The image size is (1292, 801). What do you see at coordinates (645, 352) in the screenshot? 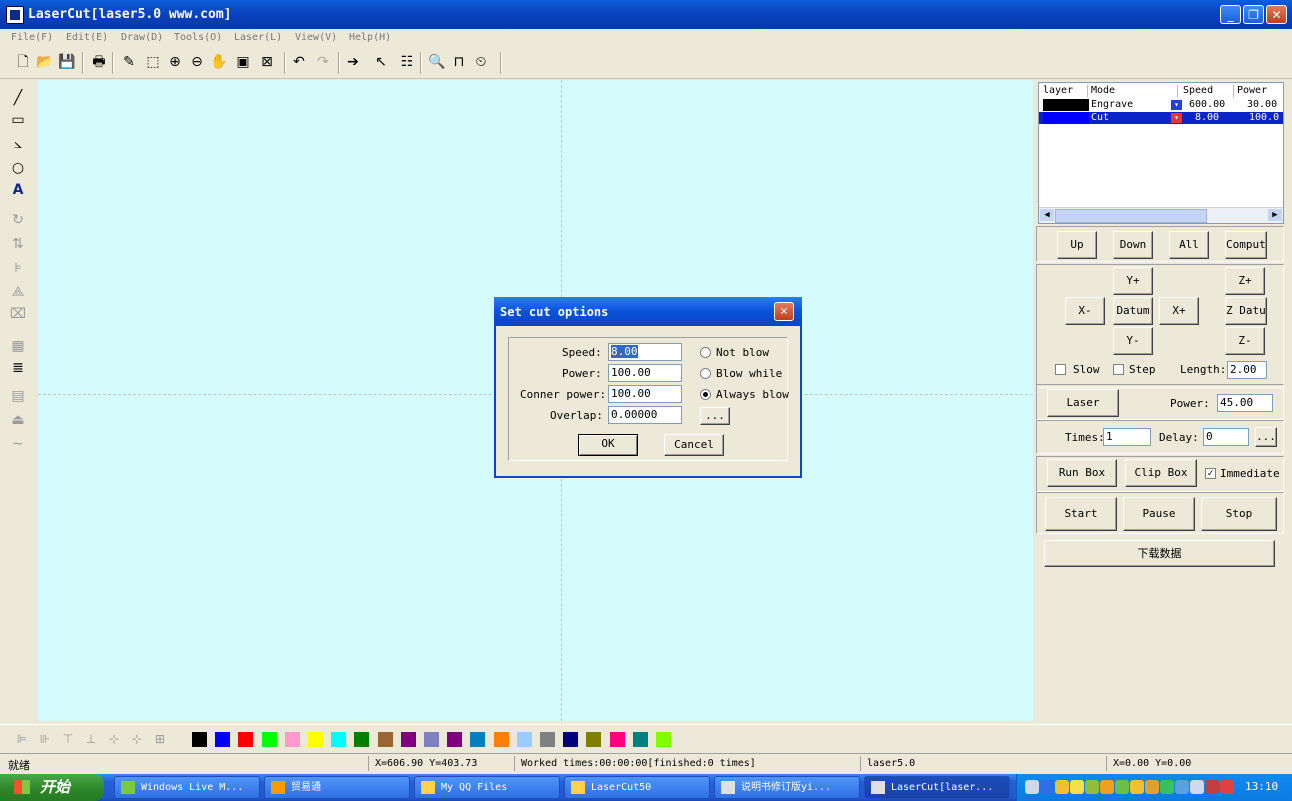
I see `speed-input: 8.00` at bounding box center [645, 352].